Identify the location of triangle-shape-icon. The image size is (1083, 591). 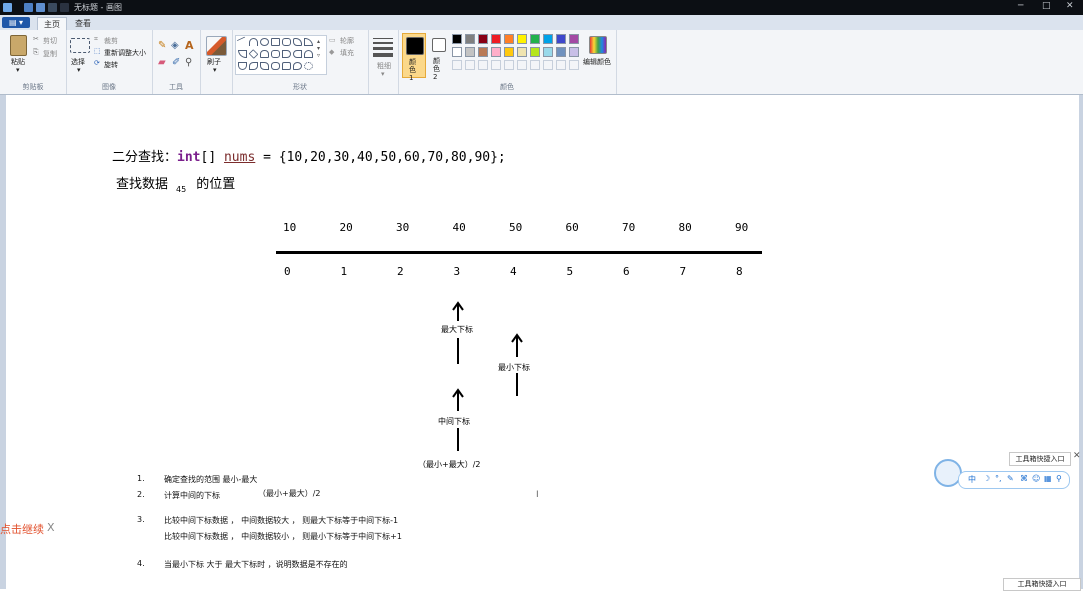
(308, 42).